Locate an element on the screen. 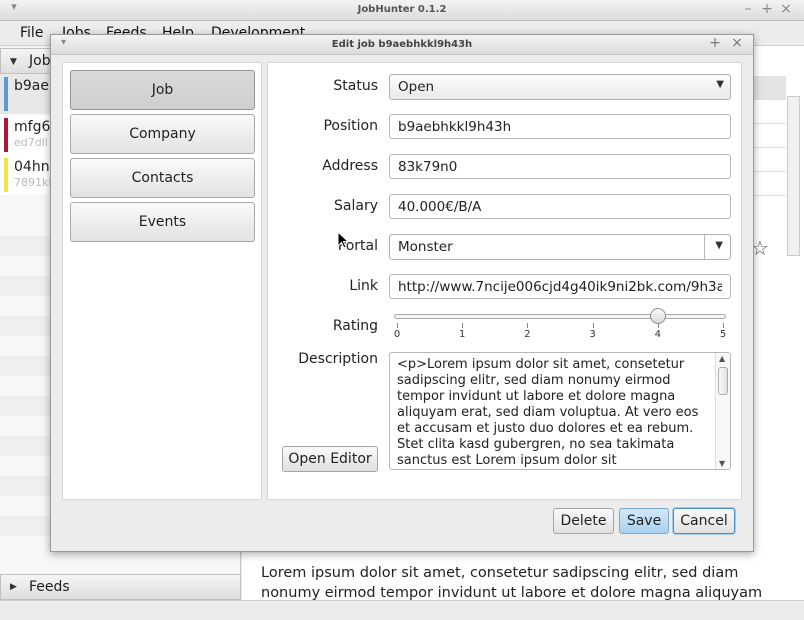 Image resolution: width=804 pixels, height=620 pixels. rating-tick-label: 2 is located at coordinates (527, 334).